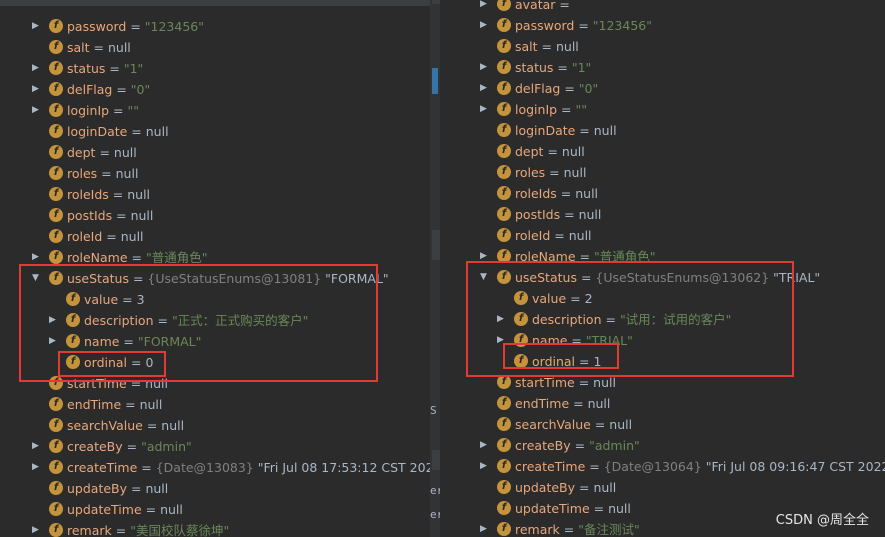 The image size is (885, 537). I want to click on variable-text: createBy = "admin", so click(129, 446).